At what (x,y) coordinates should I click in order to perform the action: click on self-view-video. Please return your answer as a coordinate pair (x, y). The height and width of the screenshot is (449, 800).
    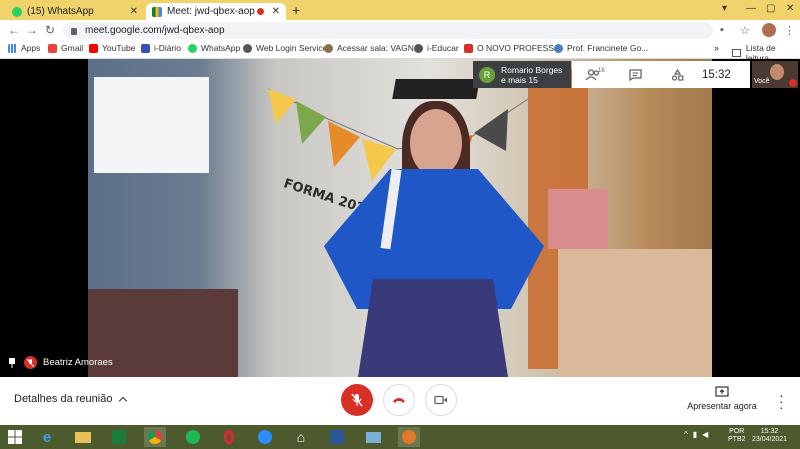
    Looking at the image, I should click on (777, 72).